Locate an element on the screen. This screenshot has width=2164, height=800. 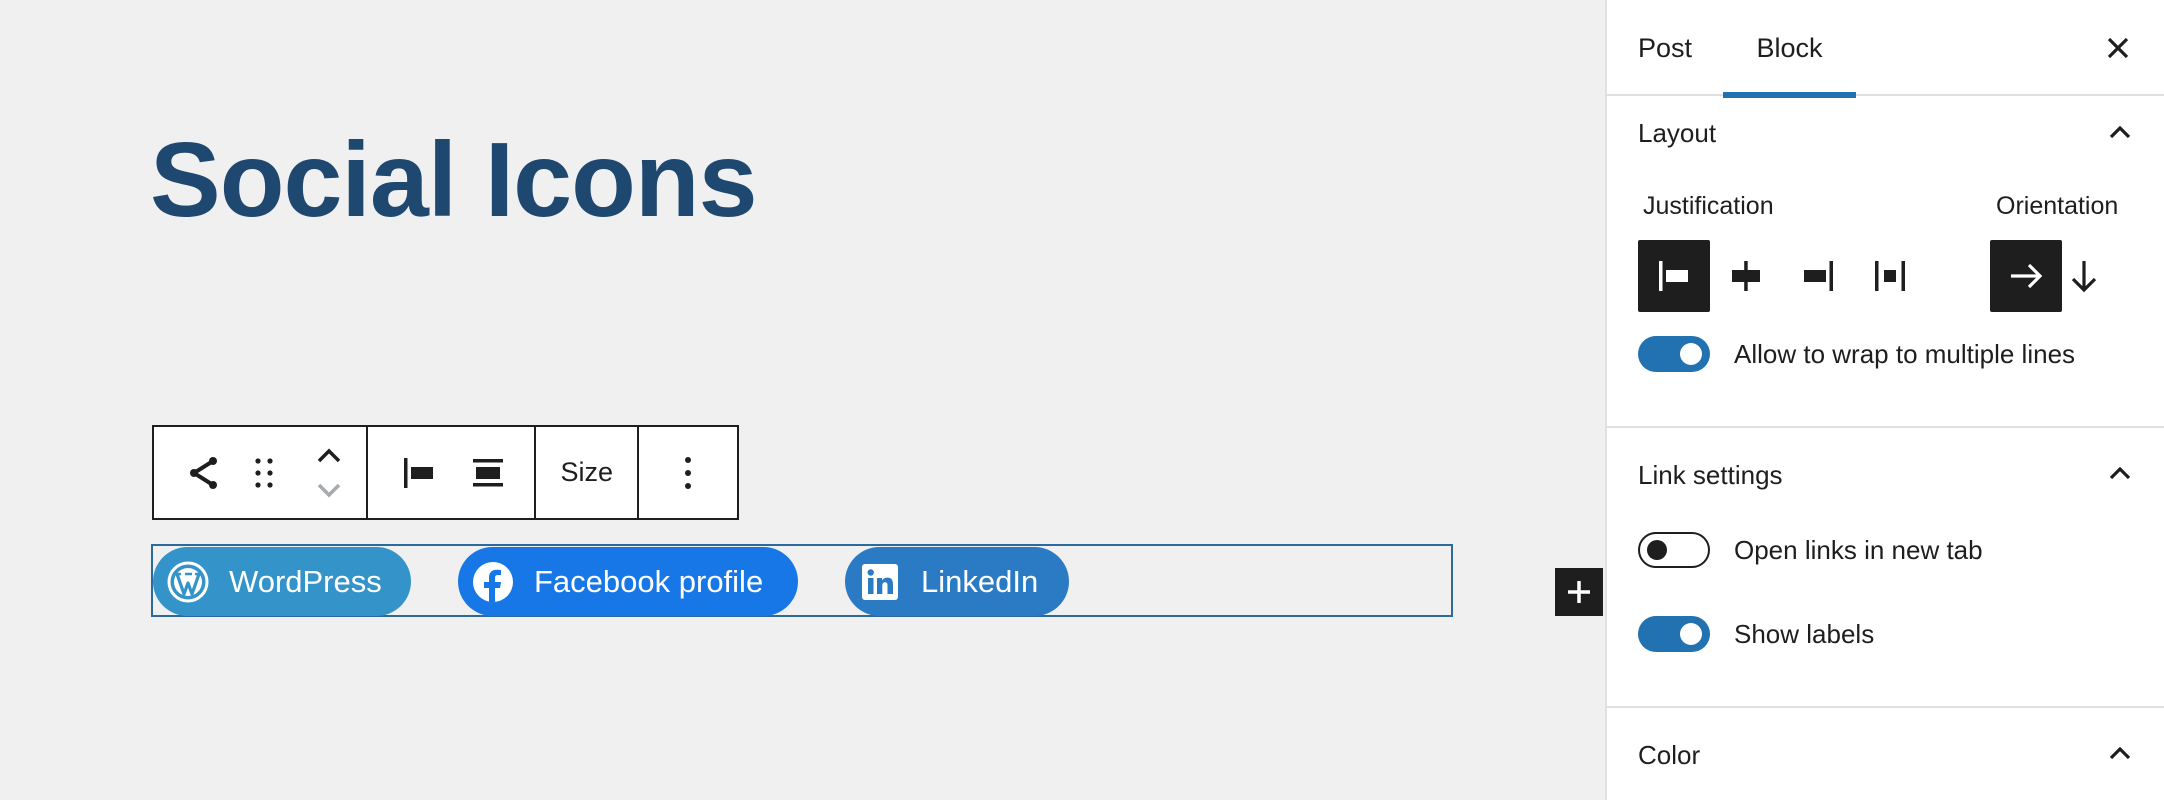
wrap-toggle-row: Allow to wrap to multiple lines is located at coordinates (1856, 354).